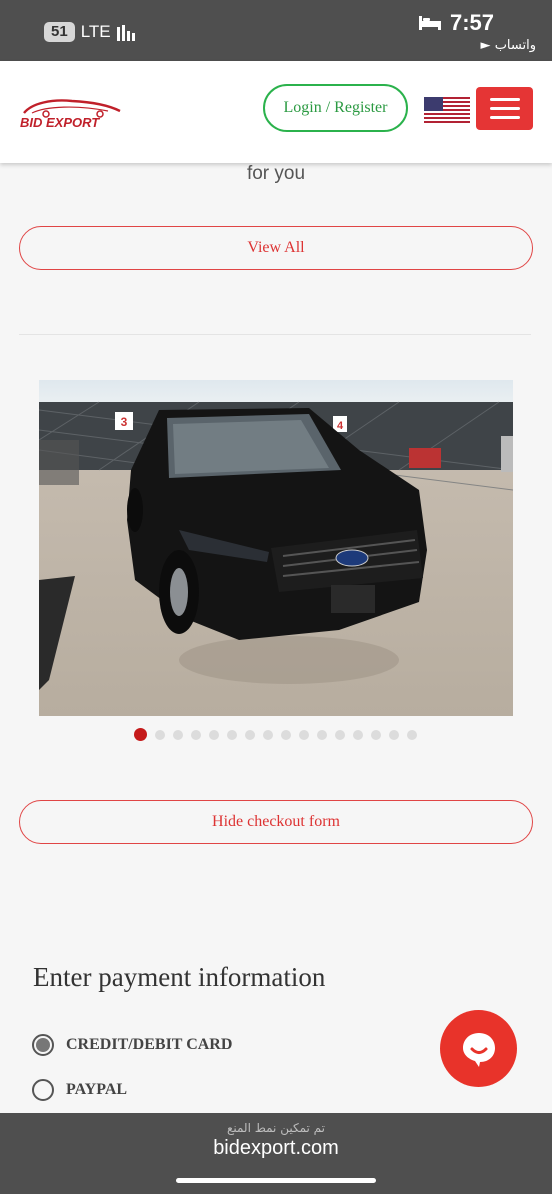  Describe the element at coordinates (140, 734) in the screenshot. I see `carousel-dot-active` at that location.